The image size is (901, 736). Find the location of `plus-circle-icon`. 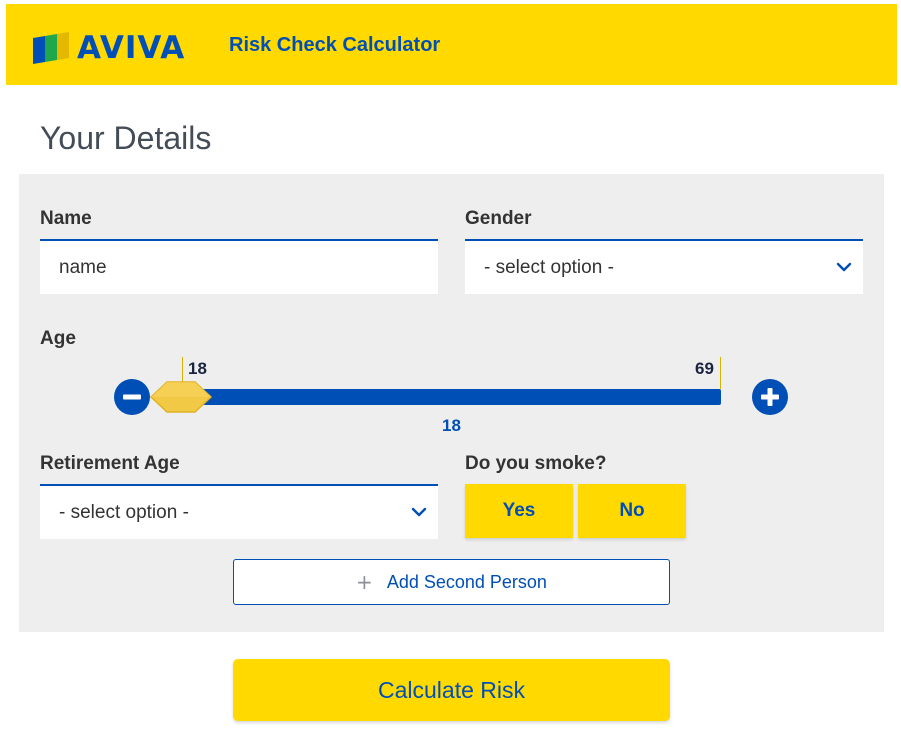

plus-circle-icon is located at coordinates (770, 397).